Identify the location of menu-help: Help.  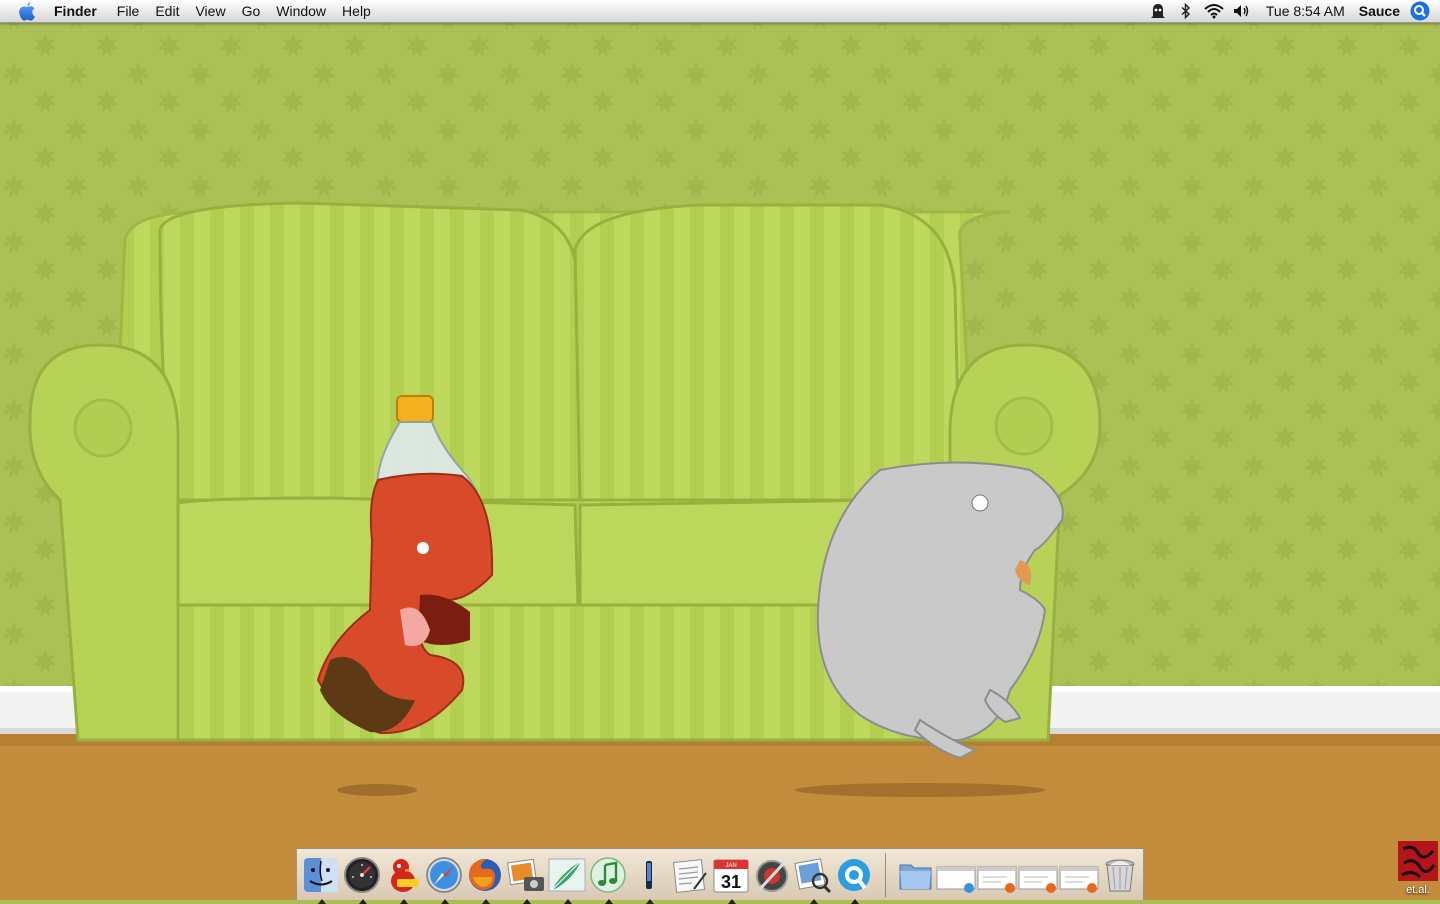
(356, 11).